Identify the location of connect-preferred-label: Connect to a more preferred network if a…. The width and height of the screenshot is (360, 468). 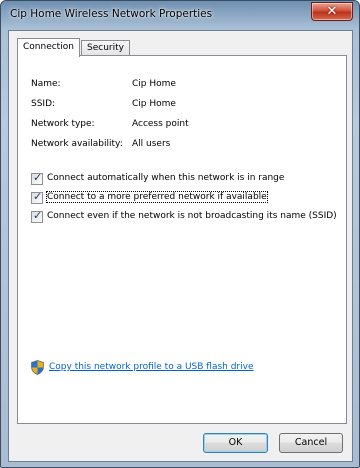
(157, 197).